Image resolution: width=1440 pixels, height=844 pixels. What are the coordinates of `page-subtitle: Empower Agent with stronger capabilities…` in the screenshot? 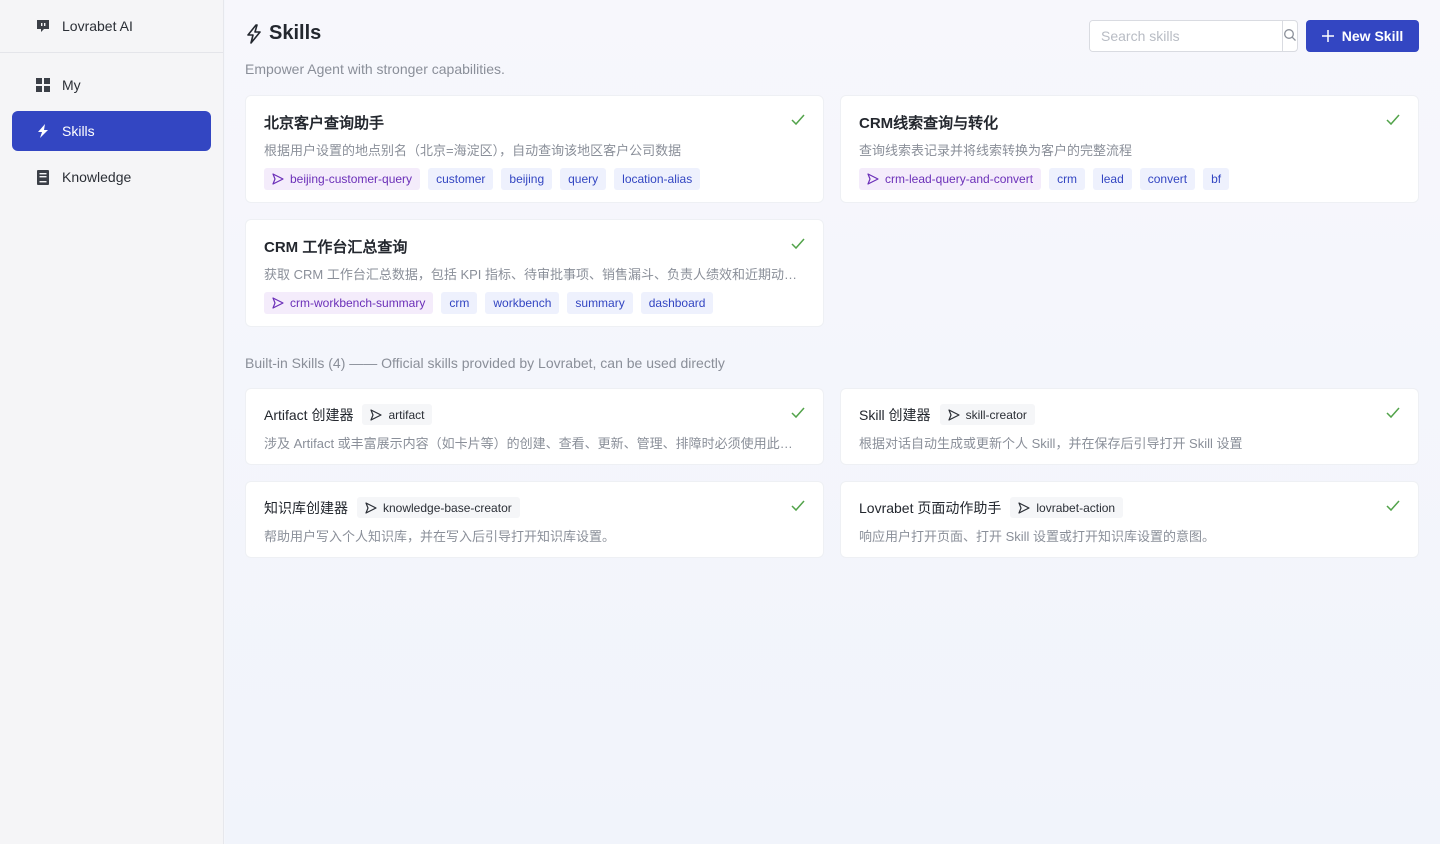 It's located at (375, 69).